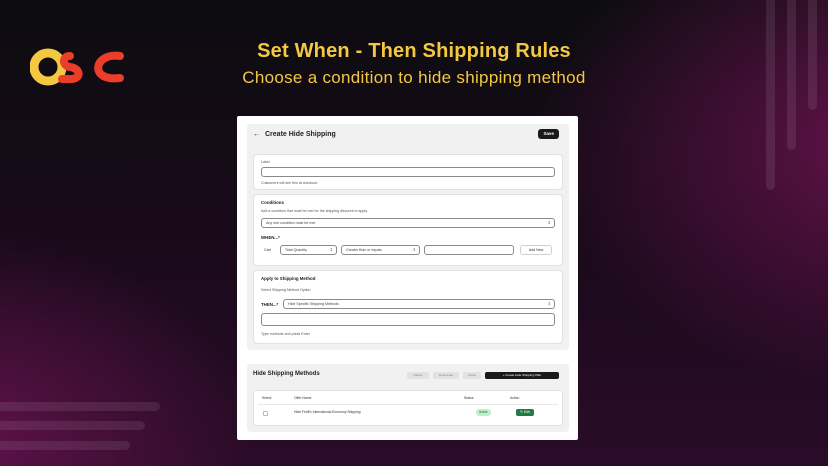 Image resolution: width=828 pixels, height=466 pixels. I want to click on list-title: Hide Shipping Methods, so click(286, 374).